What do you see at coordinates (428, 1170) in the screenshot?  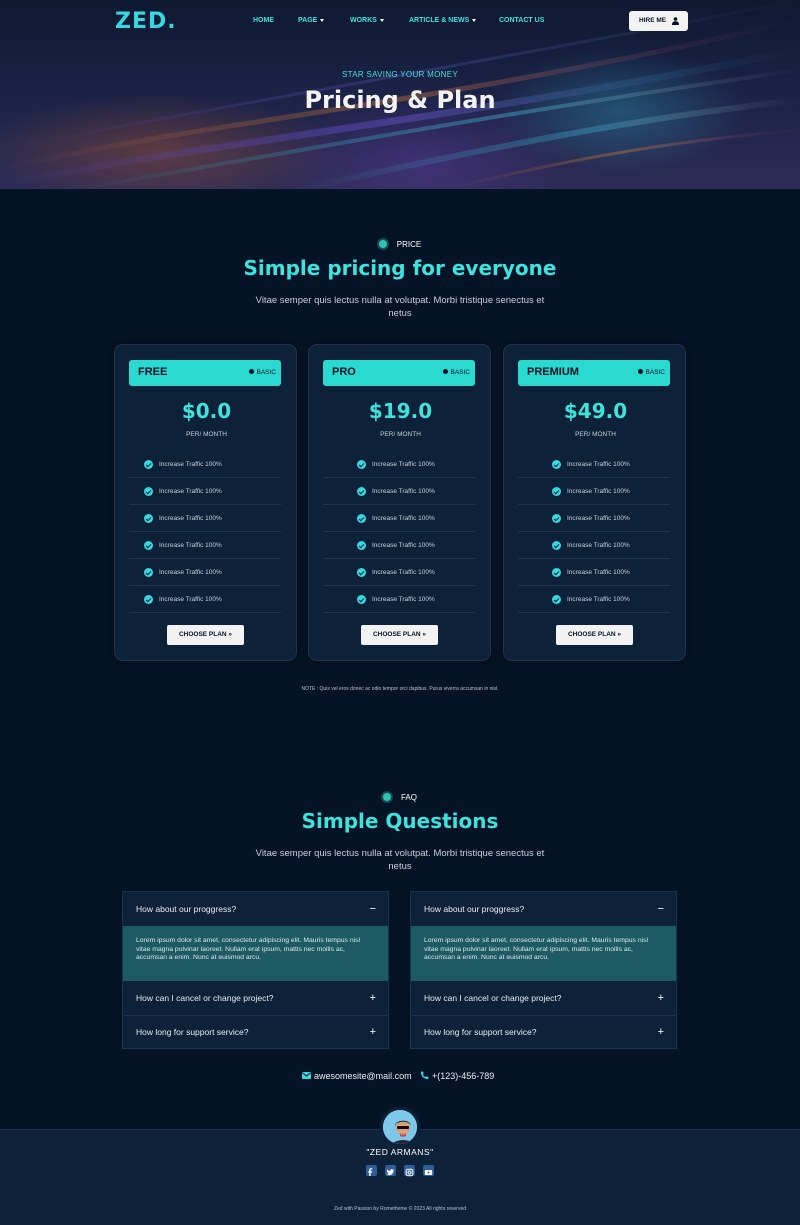 I see `youtube-icon` at bounding box center [428, 1170].